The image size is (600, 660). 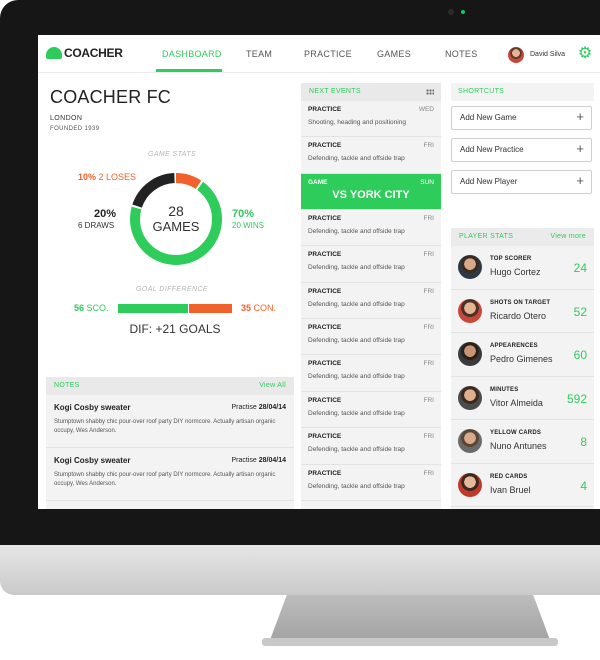 I want to click on user-avatar, so click(x=516, y=55).